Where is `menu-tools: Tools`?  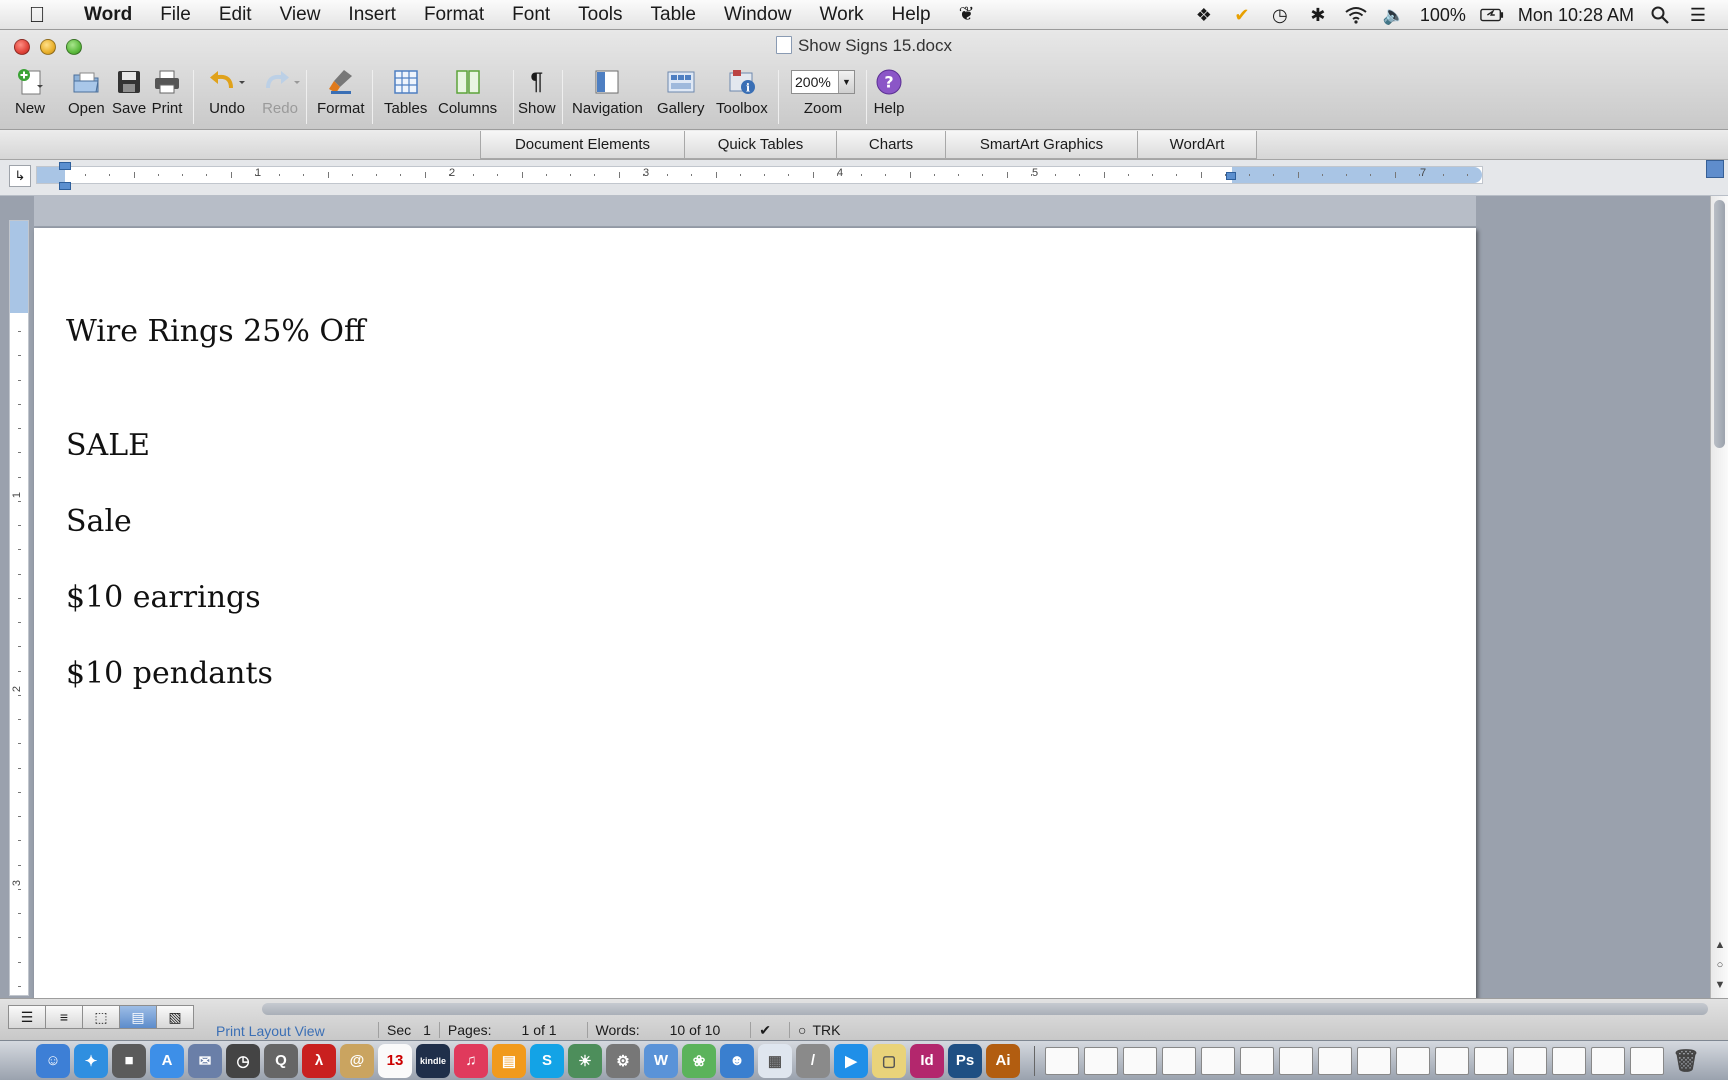
menu-tools: Tools is located at coordinates (600, 15).